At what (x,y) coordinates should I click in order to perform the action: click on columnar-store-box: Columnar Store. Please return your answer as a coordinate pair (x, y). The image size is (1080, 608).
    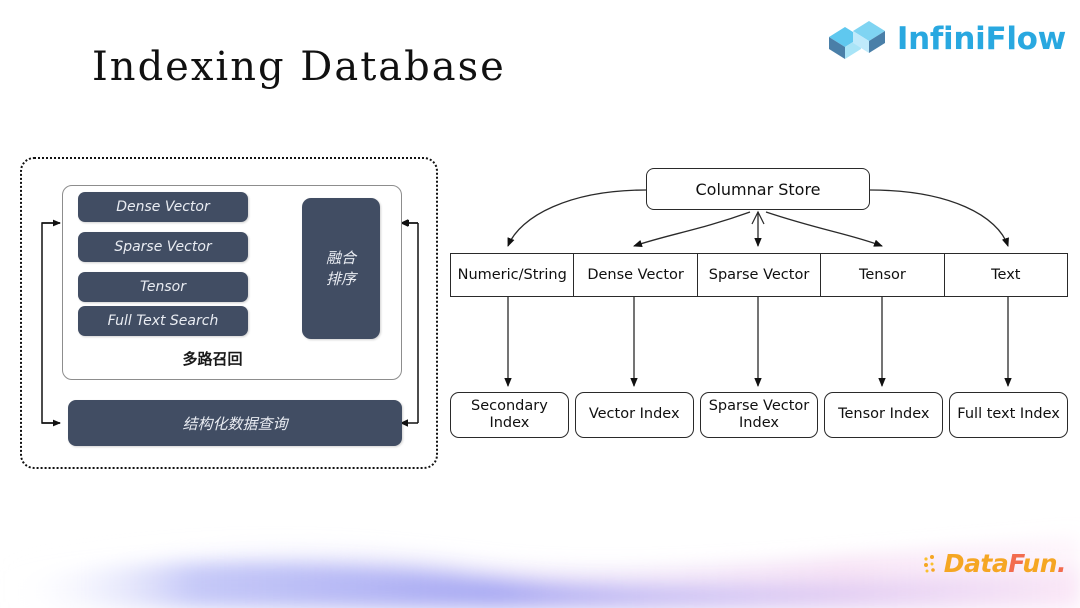
    Looking at the image, I should click on (758, 189).